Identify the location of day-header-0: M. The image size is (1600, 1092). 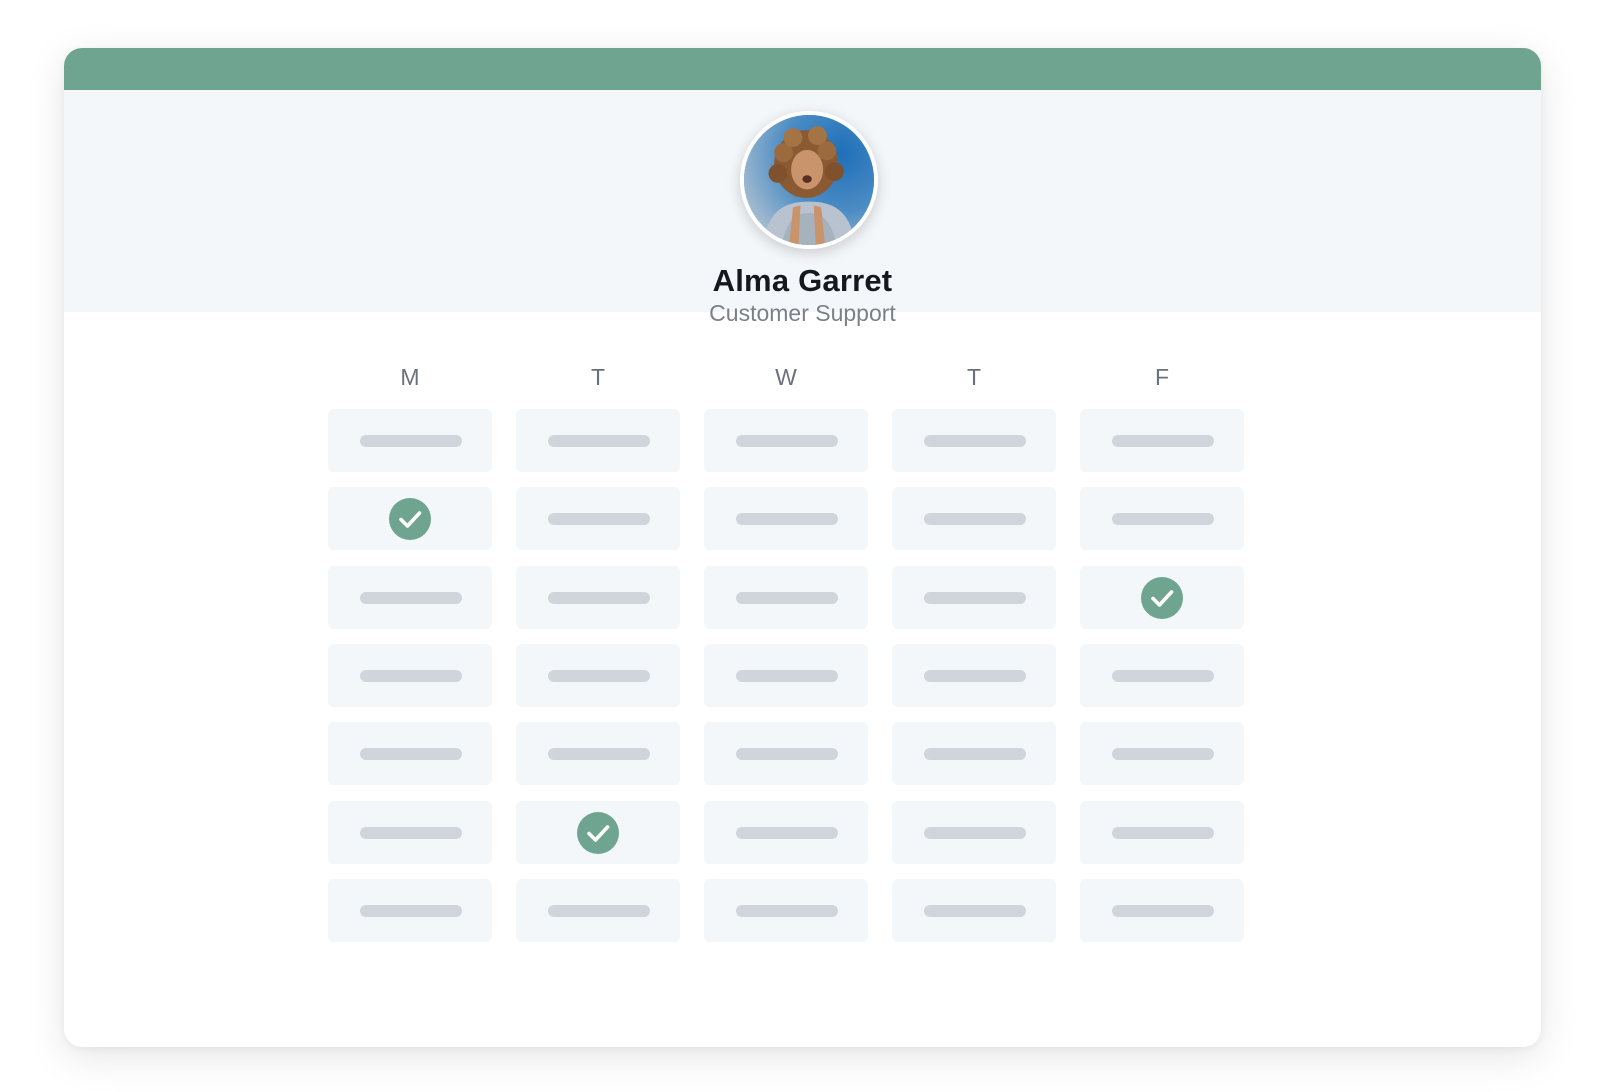
(410, 377).